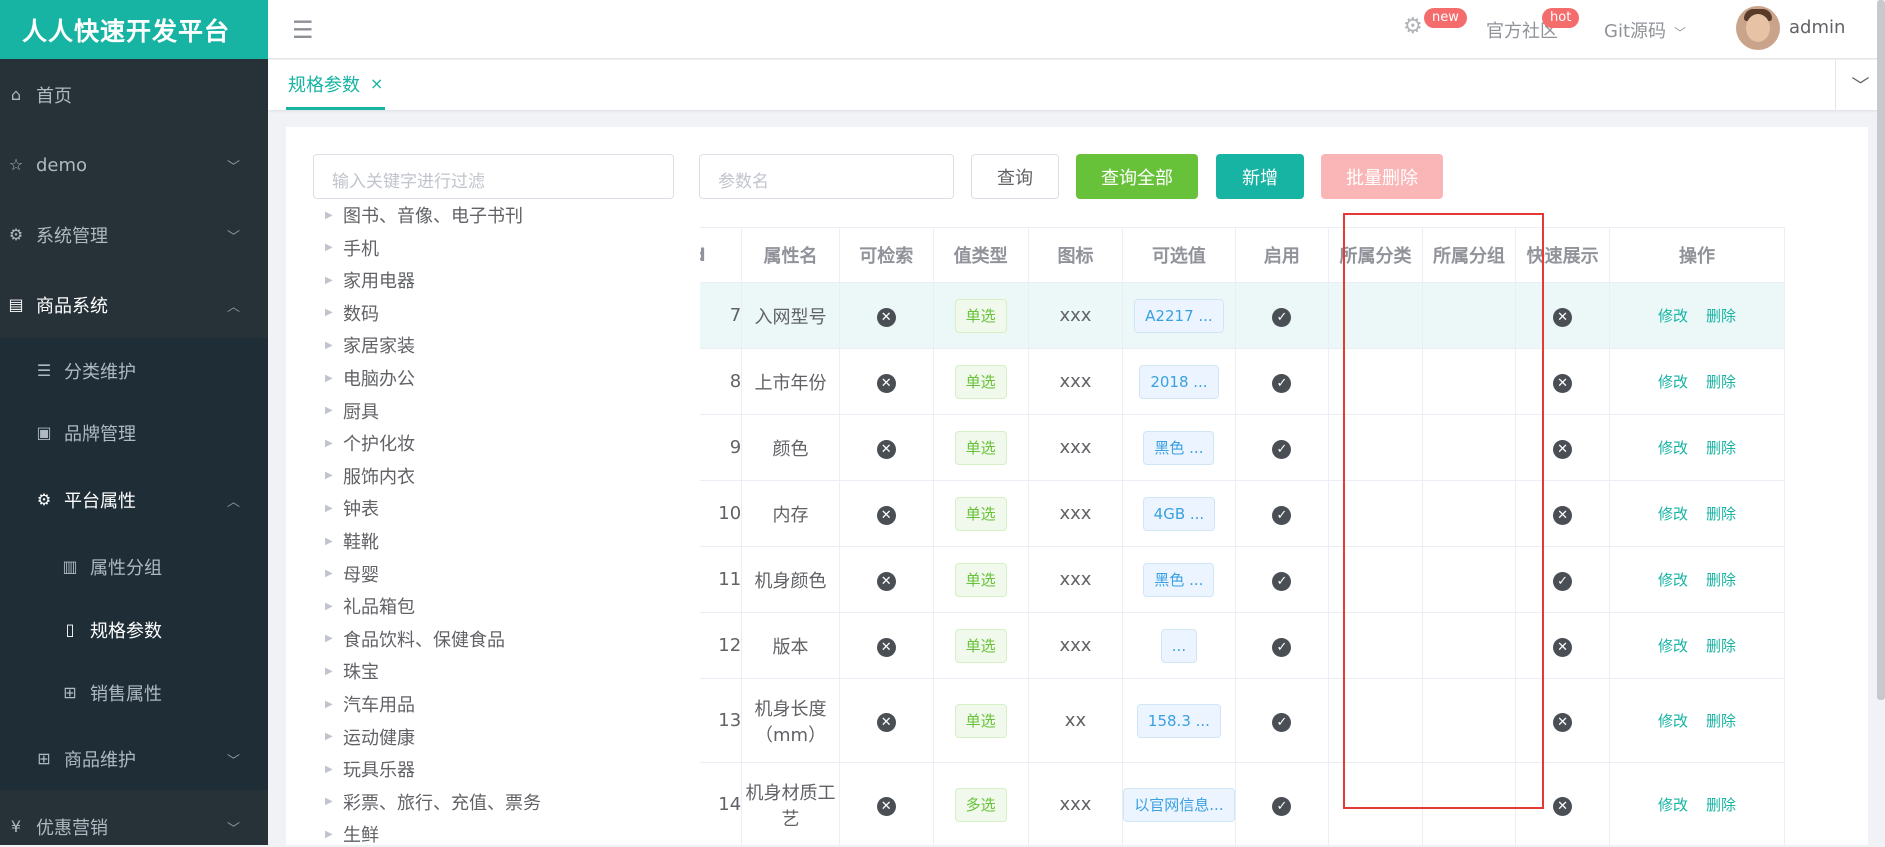 This screenshot has width=1885, height=847. I want to click on sidebar-item-6: ⚙ 平台属性 ︿, so click(134, 500).